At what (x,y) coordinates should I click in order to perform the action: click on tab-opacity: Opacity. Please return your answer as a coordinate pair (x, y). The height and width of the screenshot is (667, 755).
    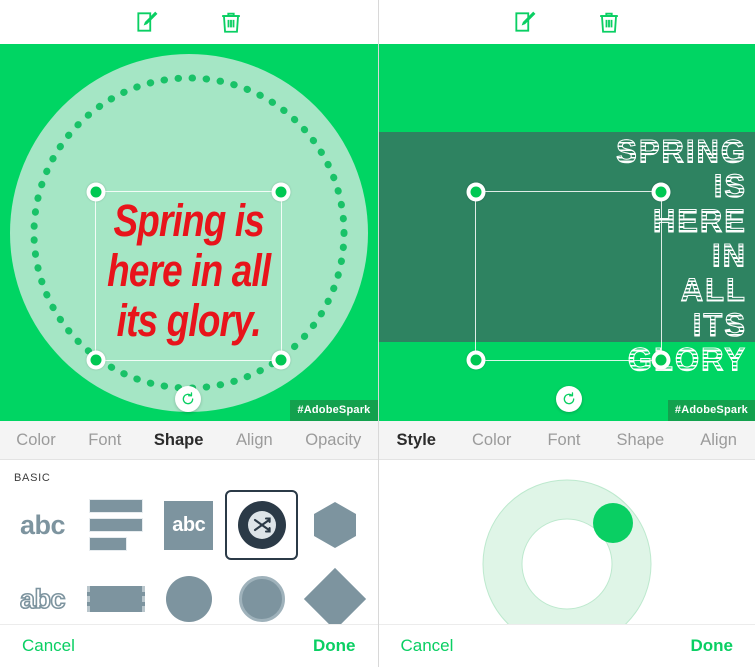
    Looking at the image, I should click on (333, 440).